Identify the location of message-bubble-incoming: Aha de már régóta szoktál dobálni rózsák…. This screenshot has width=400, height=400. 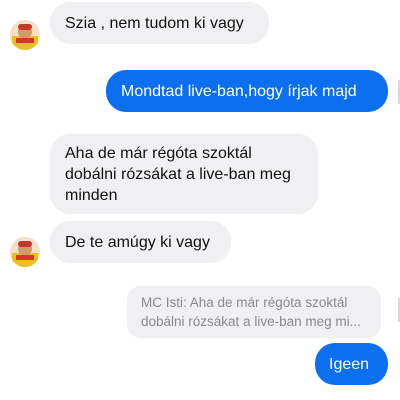
(184, 174).